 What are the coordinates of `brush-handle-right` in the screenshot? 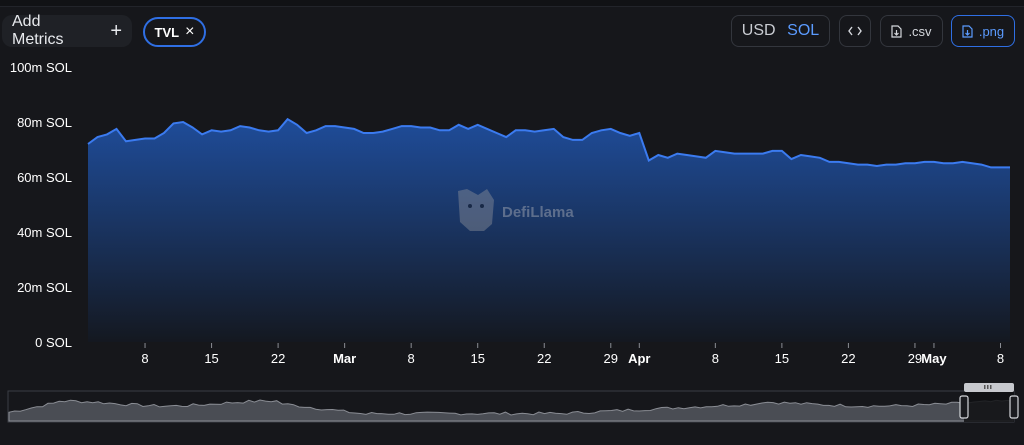 It's located at (1014, 407).